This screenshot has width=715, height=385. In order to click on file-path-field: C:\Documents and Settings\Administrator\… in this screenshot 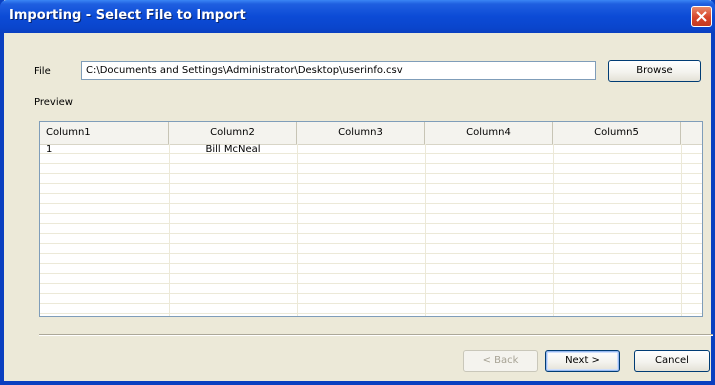, I will do `click(338, 70)`.